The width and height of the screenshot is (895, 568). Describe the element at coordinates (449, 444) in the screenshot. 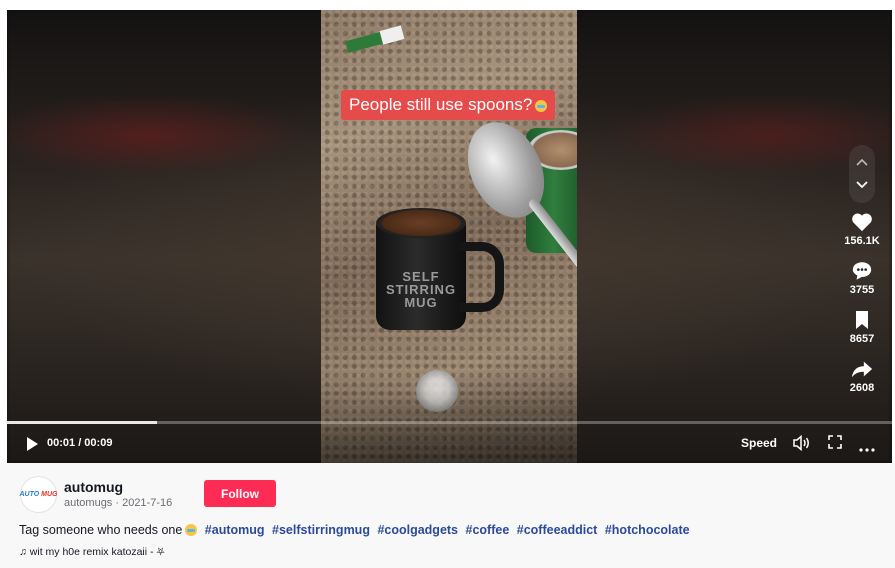

I see `player-controls: 00:01 / 00:09 Speed` at that location.